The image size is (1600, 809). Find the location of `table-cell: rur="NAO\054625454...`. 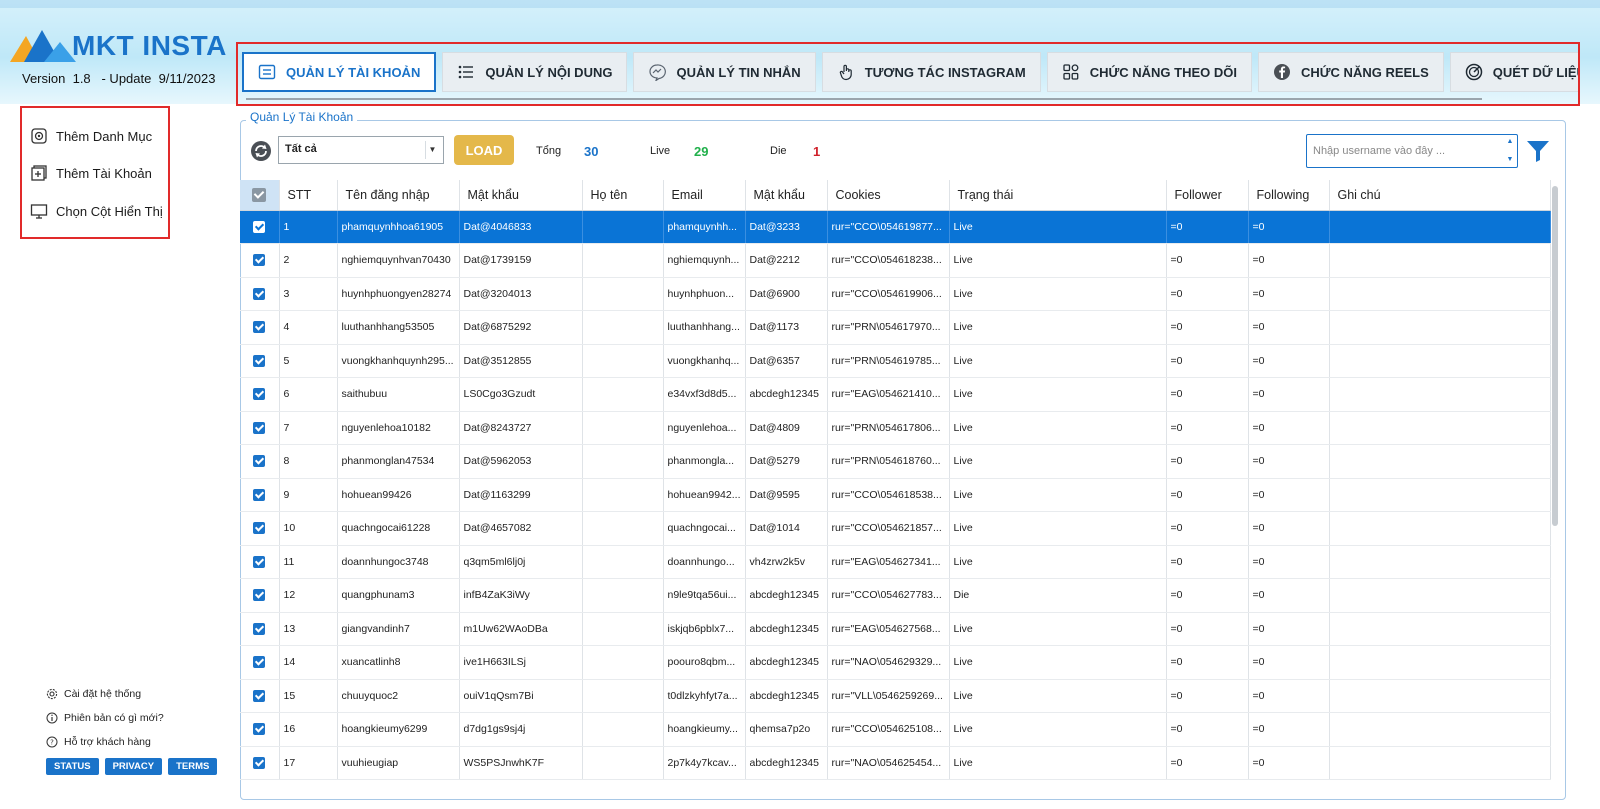

table-cell: rur="NAO\054625454... is located at coordinates (888, 763).